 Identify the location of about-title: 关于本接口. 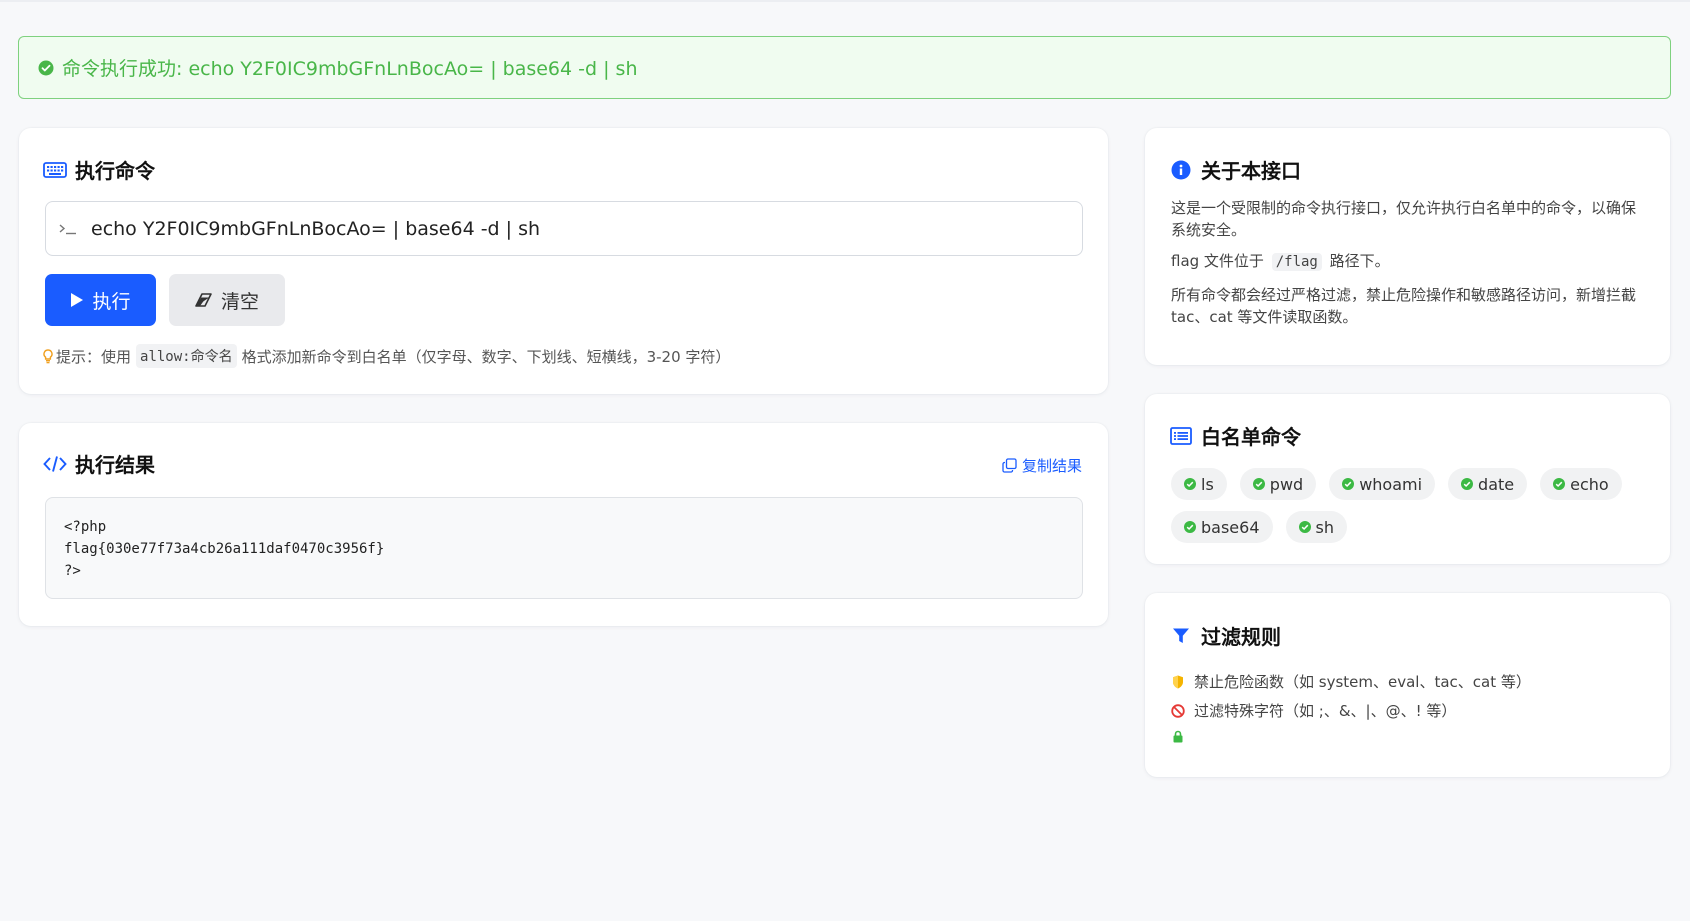
(1235, 169).